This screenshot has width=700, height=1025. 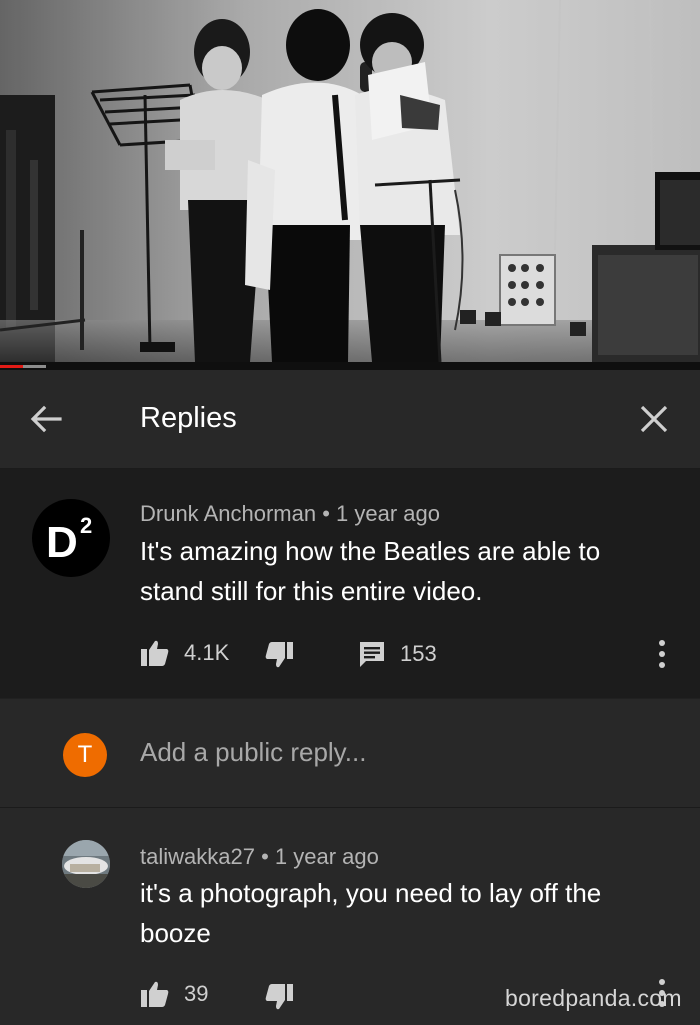 I want to click on page-title: Replies, so click(x=188, y=418).